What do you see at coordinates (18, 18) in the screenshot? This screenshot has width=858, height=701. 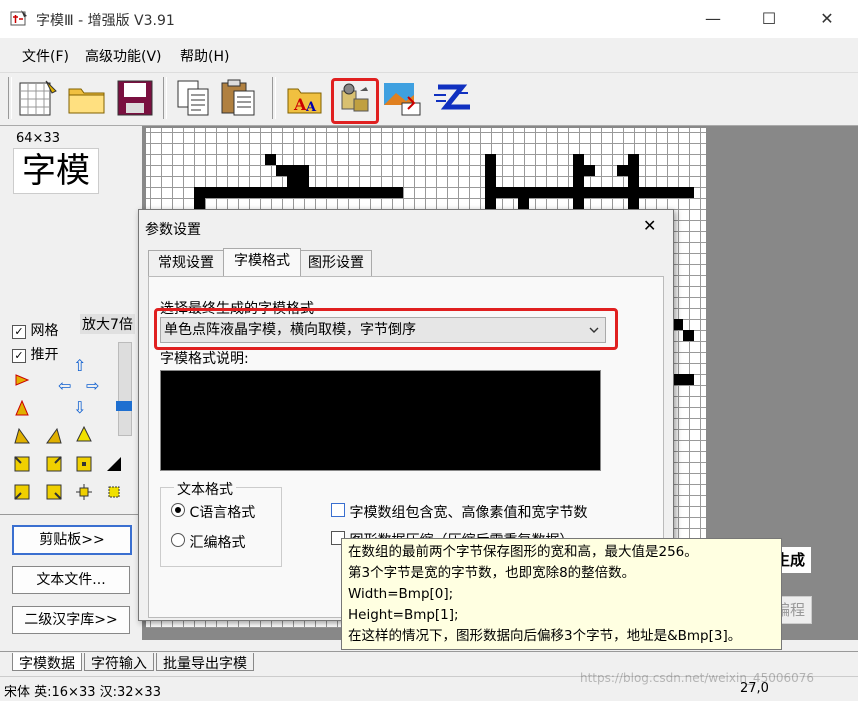 I see `app-icon` at bounding box center [18, 18].